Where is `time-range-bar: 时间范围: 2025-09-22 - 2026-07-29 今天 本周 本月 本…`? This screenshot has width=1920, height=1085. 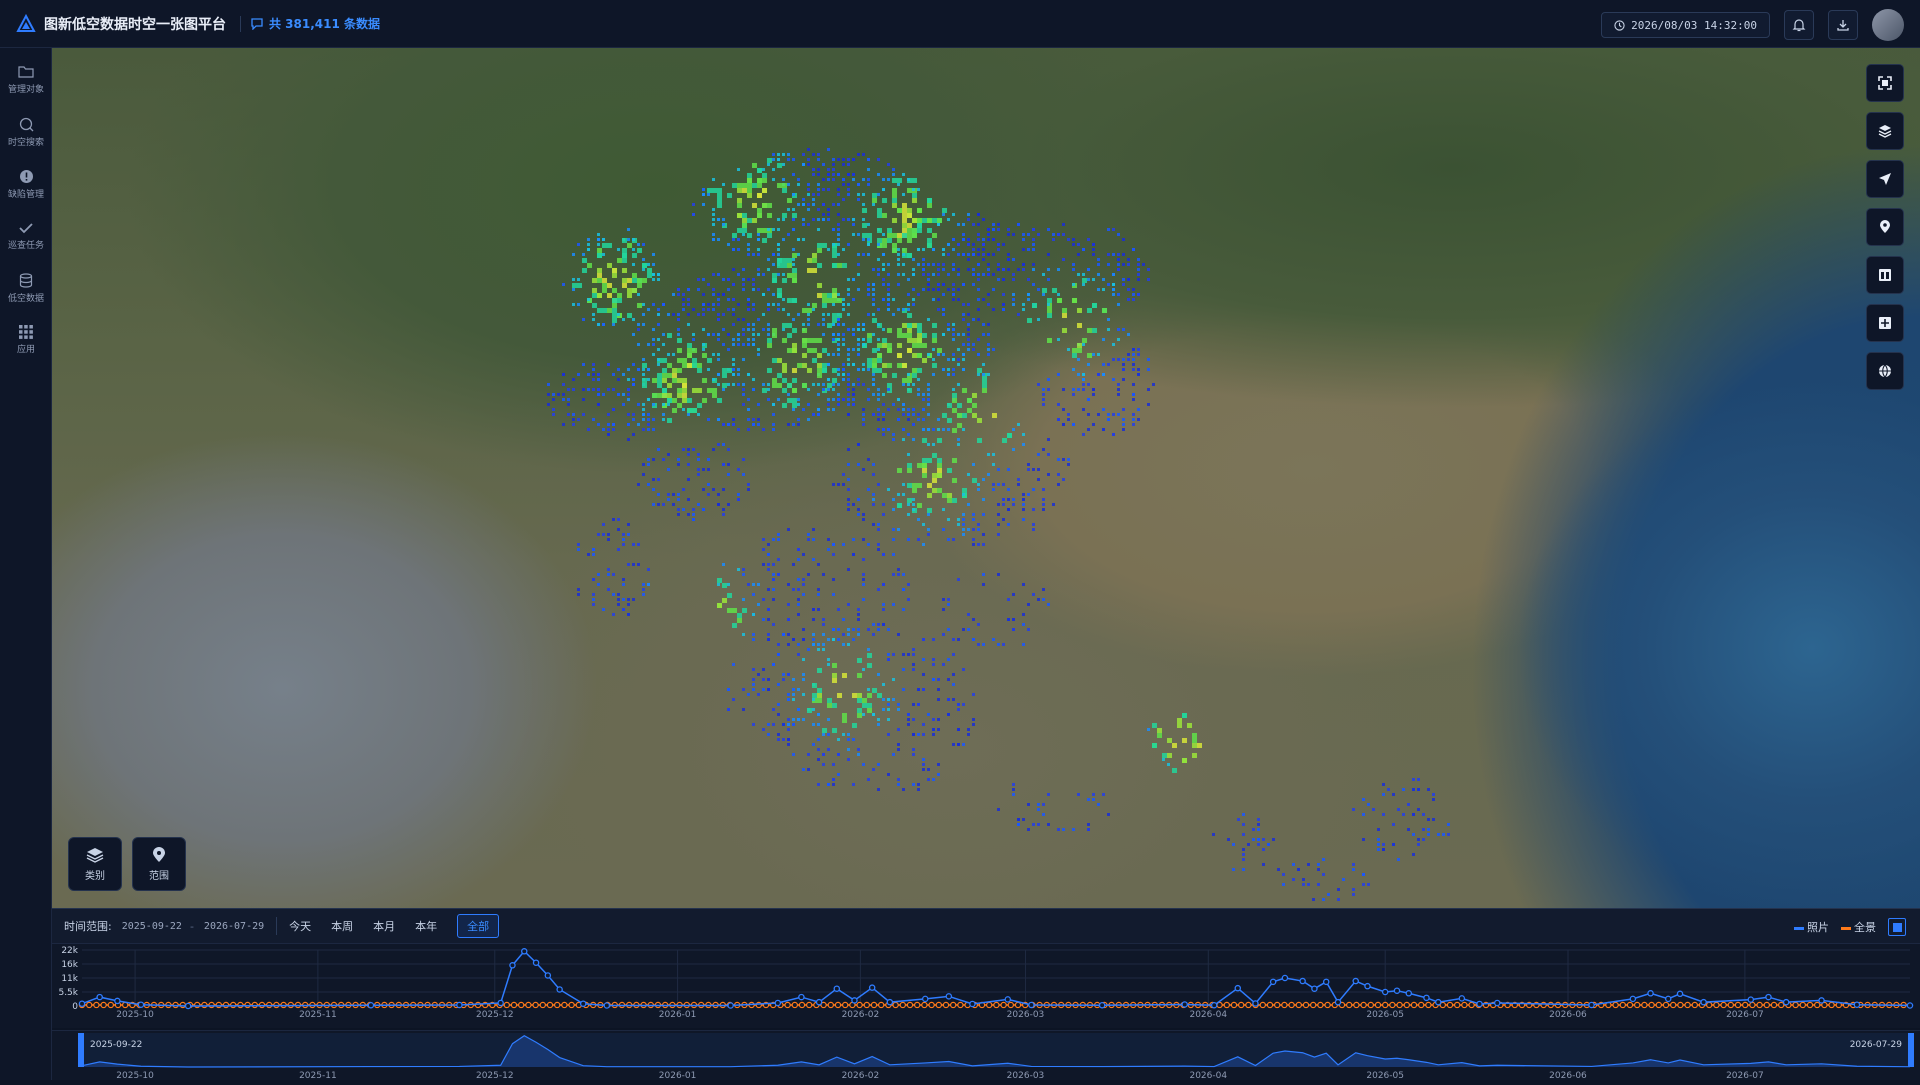
time-range-bar: 时间范围: 2025-09-22 - 2026-07-29 今天 本周 本月 本… is located at coordinates (986, 926).